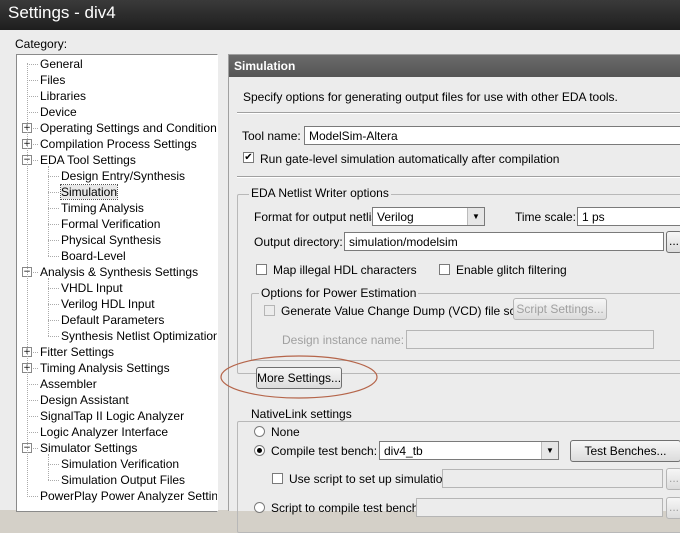  I want to click on tree-item: Device, so click(58, 112).